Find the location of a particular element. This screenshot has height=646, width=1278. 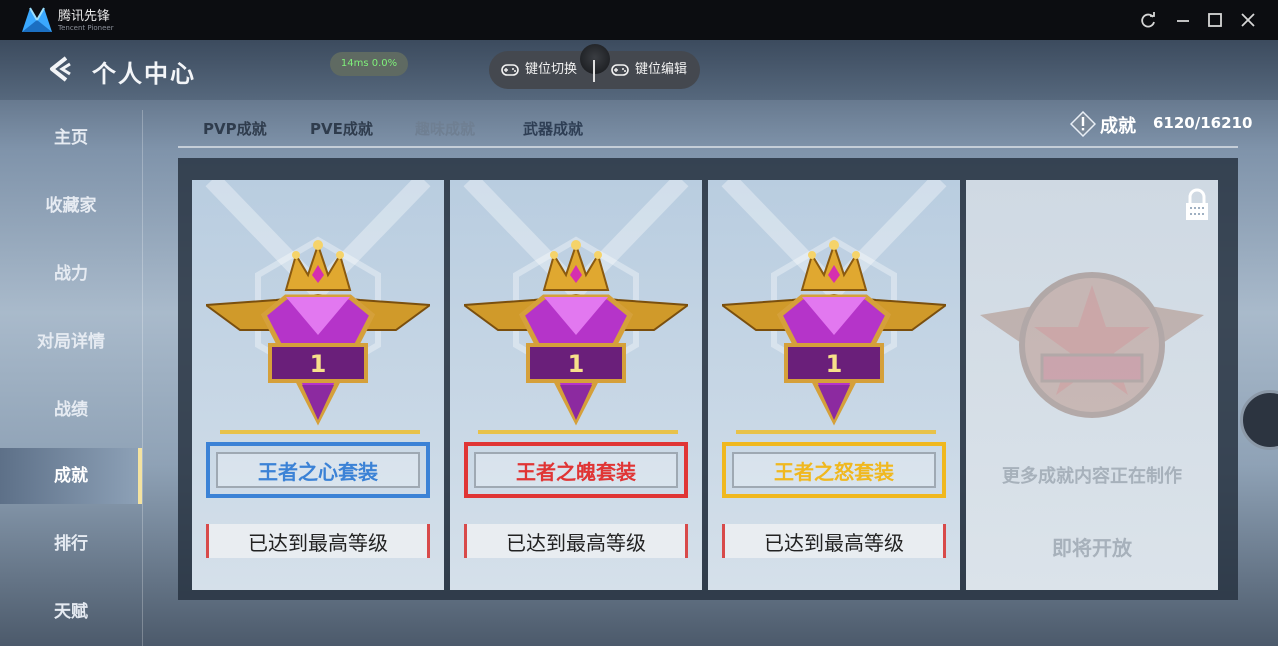

tab-fun: 趣味成就 is located at coordinates (445, 128).